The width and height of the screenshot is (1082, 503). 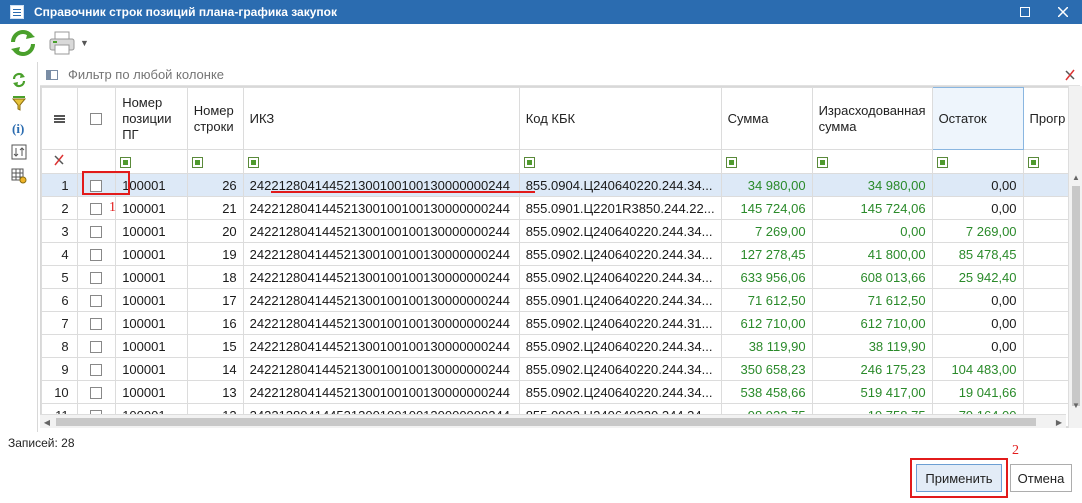 I want to click on filter-cell-rest, so click(x=977, y=161).